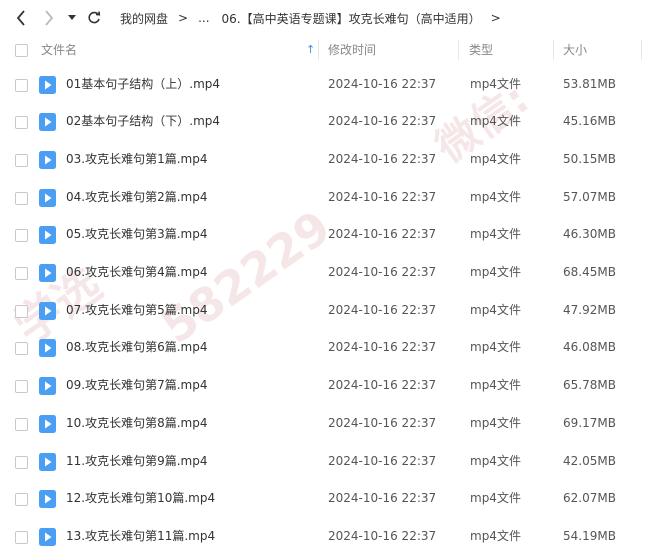 This screenshot has height=556, width=647. What do you see at coordinates (310, 50) in the screenshot?
I see `sort-ascending-icon: ↑` at bounding box center [310, 50].